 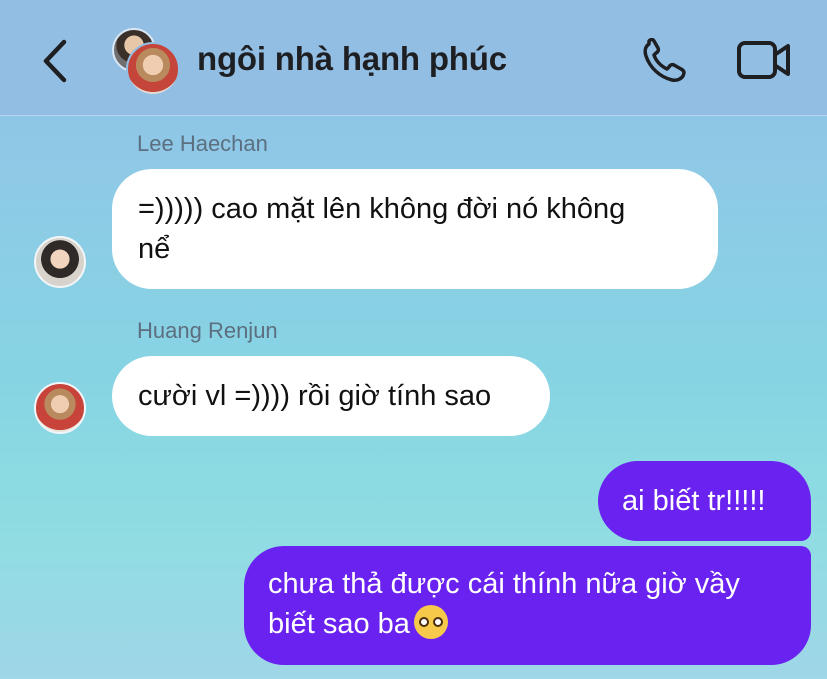 I want to click on message-bubble: =))))) cao mặt lên không đời nó không nể, so click(x=415, y=229).